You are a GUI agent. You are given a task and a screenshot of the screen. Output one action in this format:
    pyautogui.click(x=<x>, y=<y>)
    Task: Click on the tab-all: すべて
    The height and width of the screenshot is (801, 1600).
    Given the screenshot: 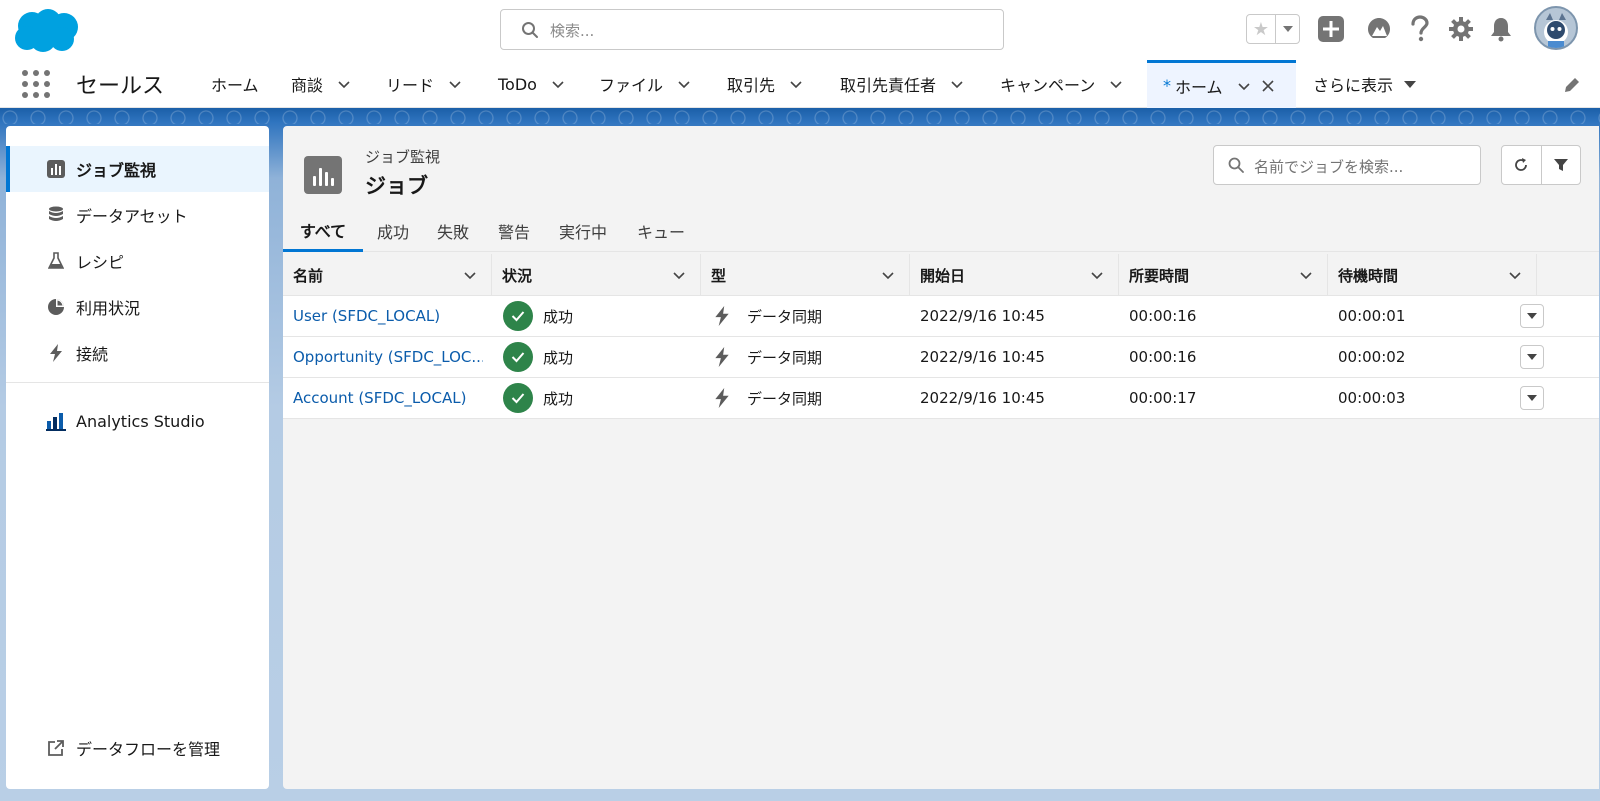 What is the action you would take?
    pyautogui.click(x=323, y=231)
    